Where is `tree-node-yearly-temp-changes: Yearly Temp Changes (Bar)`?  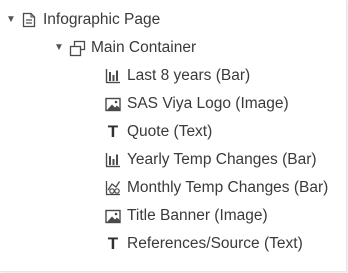 tree-node-yearly-temp-changes: Yearly Temp Changes (Bar) is located at coordinates (210, 160).